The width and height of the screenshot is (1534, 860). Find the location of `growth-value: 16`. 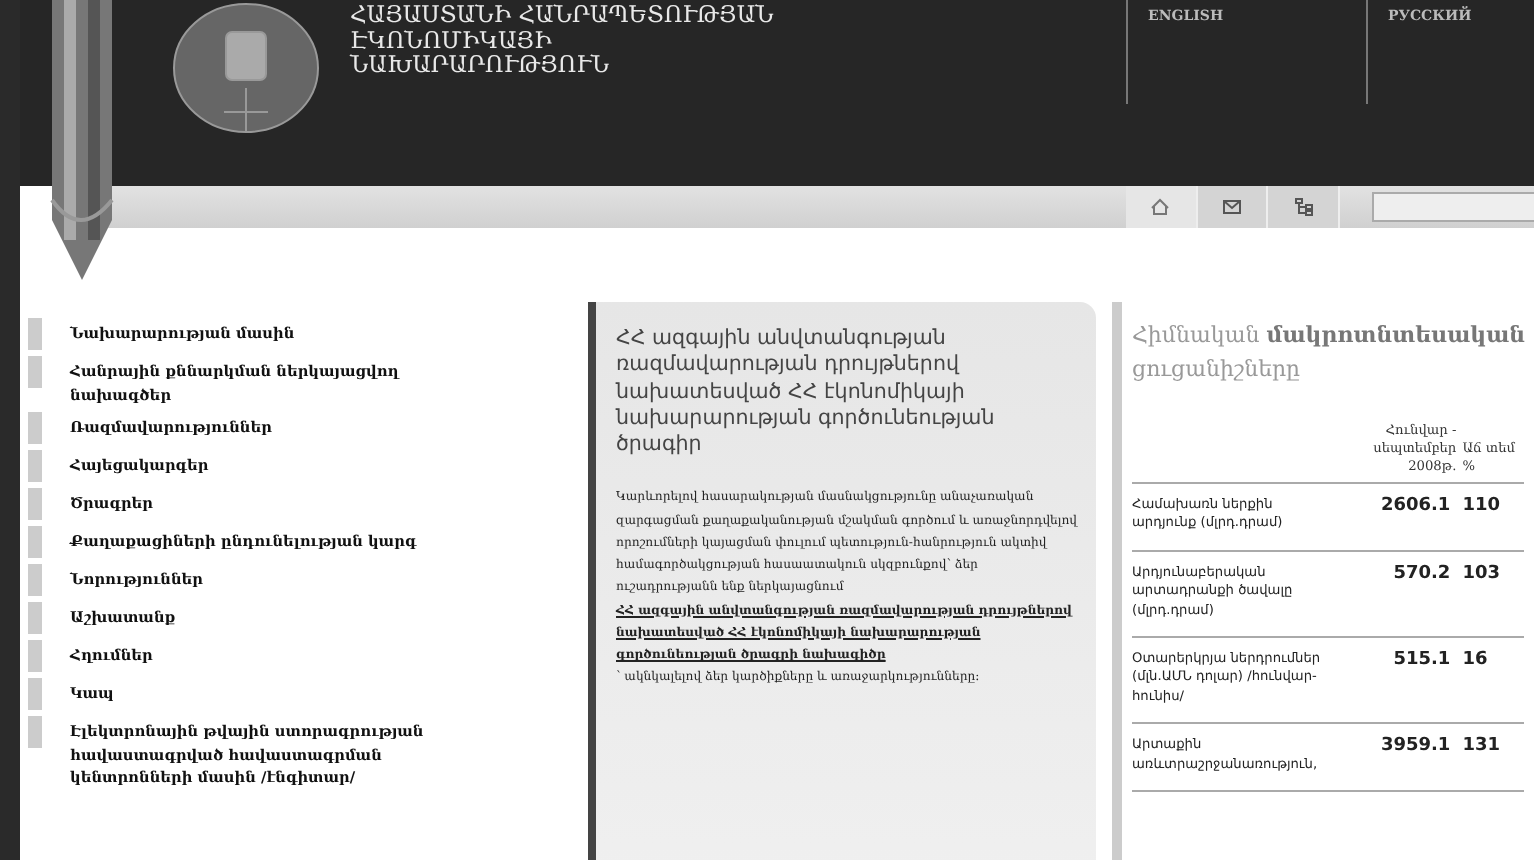

growth-value: 16 is located at coordinates (1493, 680).